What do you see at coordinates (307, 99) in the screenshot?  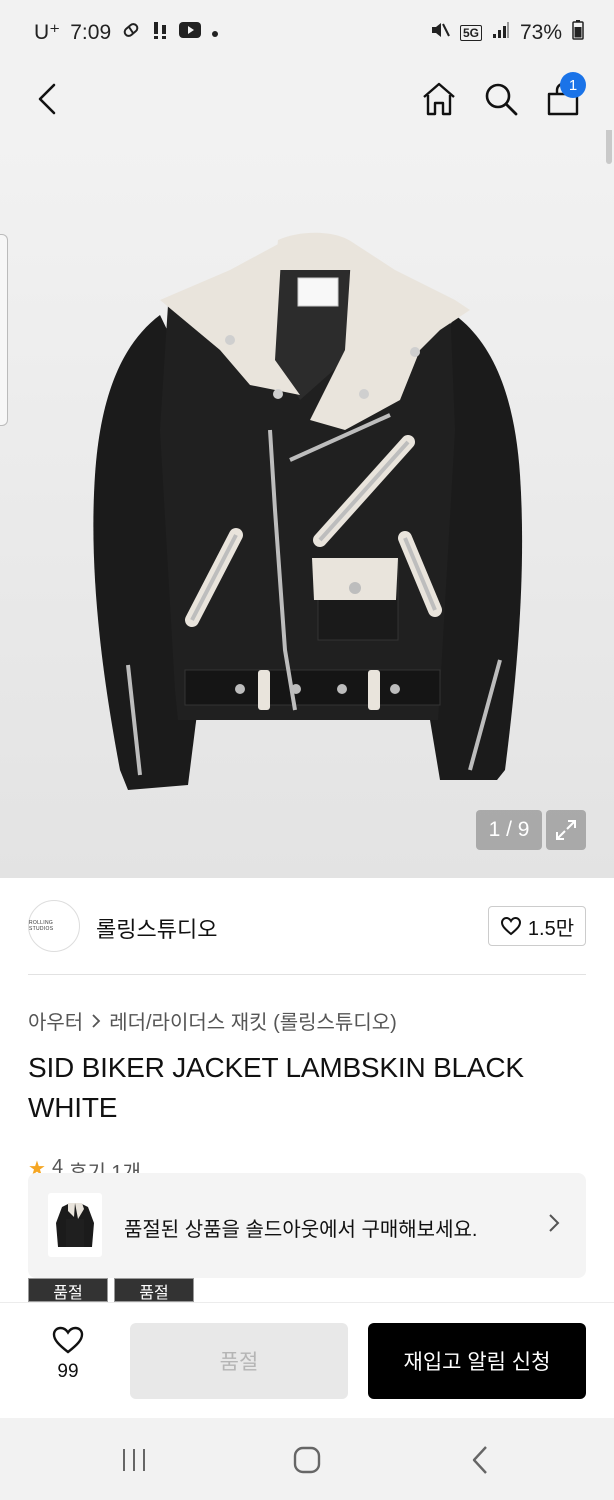 I see `top-nav: 1` at bounding box center [307, 99].